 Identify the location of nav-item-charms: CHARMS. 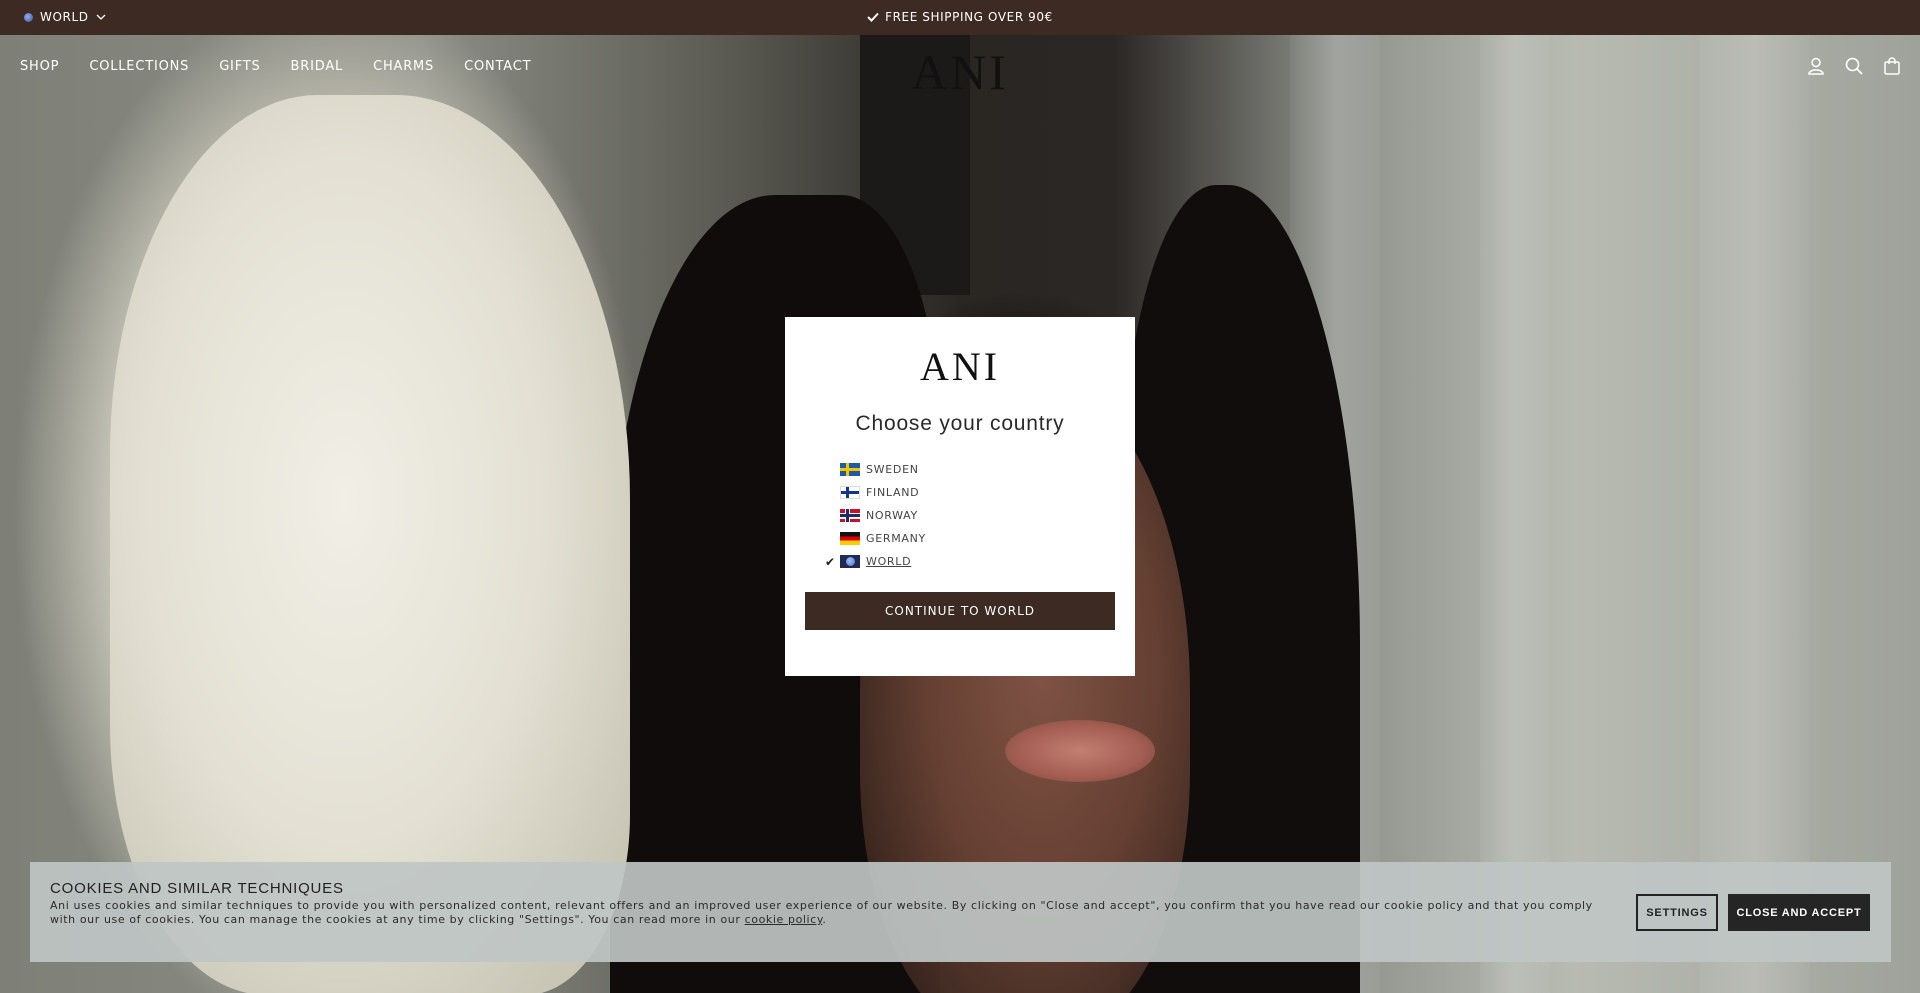
(403, 66).